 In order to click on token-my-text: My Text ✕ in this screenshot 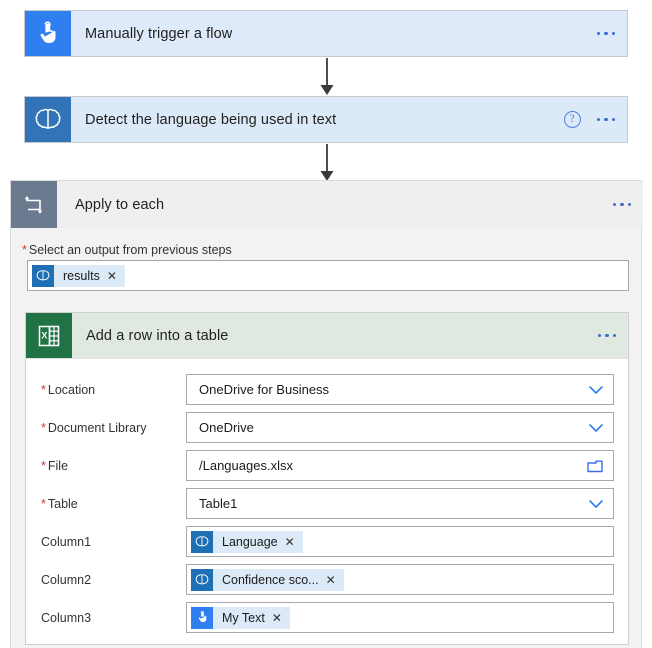, I will do `click(240, 617)`.